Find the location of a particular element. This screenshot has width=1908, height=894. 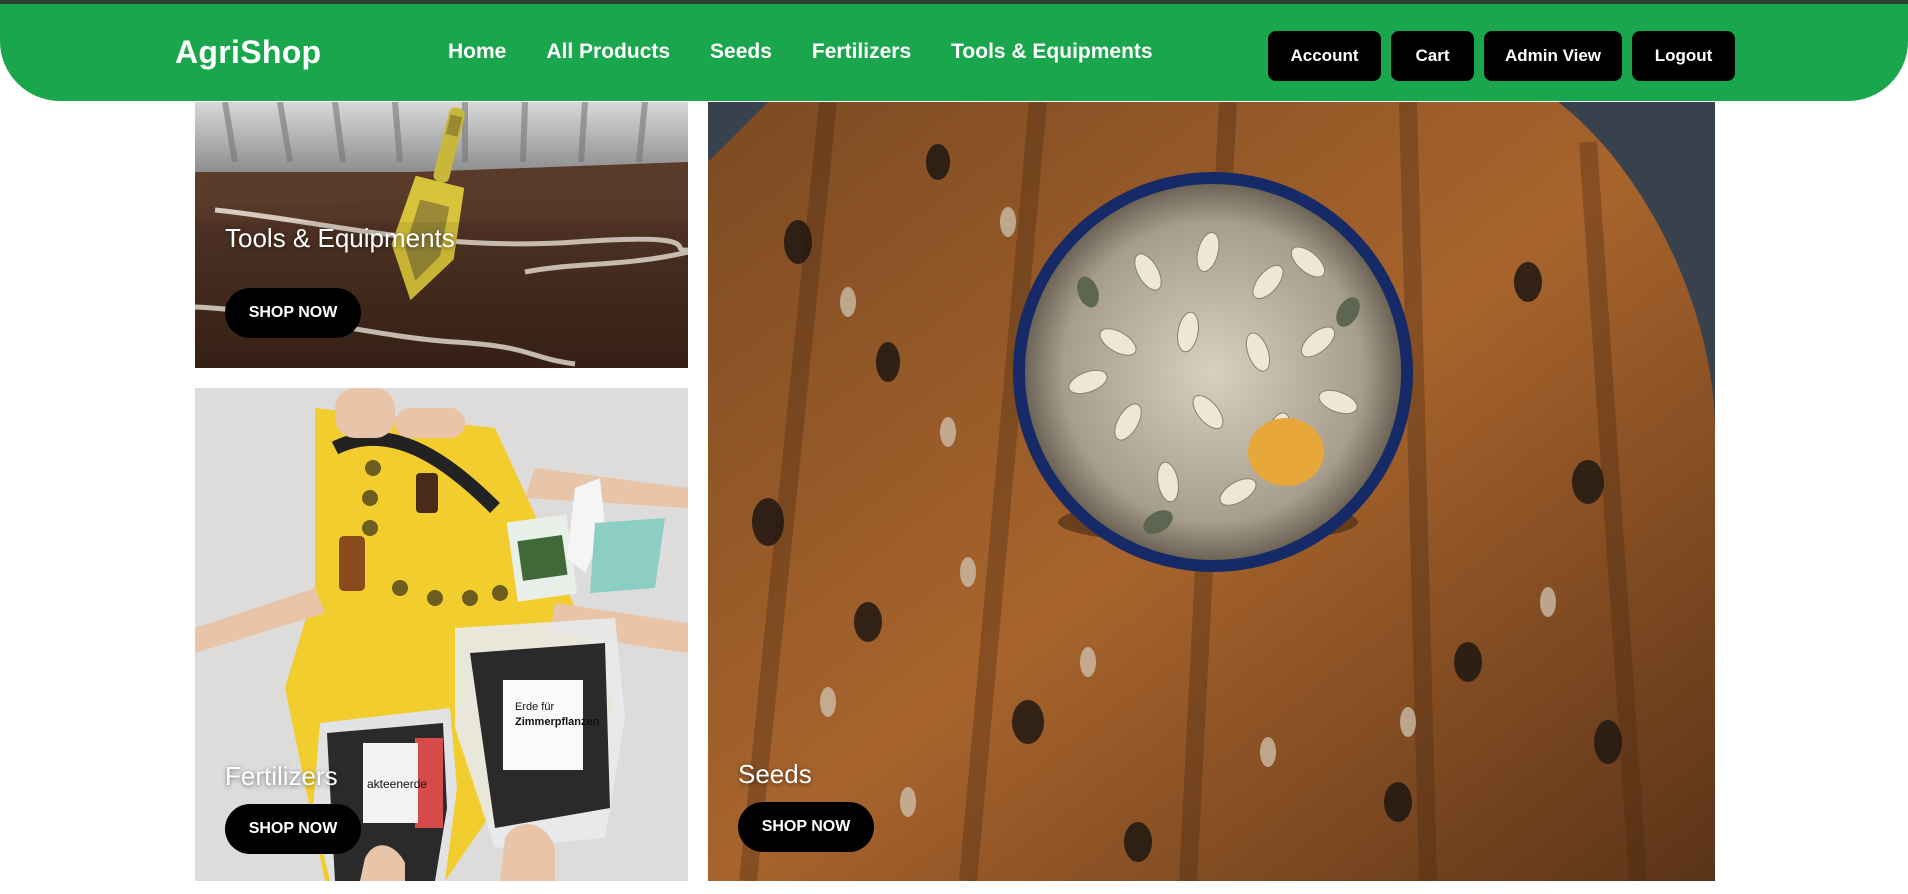

shop-now-seeds-button: SHOP NOW is located at coordinates (806, 827).